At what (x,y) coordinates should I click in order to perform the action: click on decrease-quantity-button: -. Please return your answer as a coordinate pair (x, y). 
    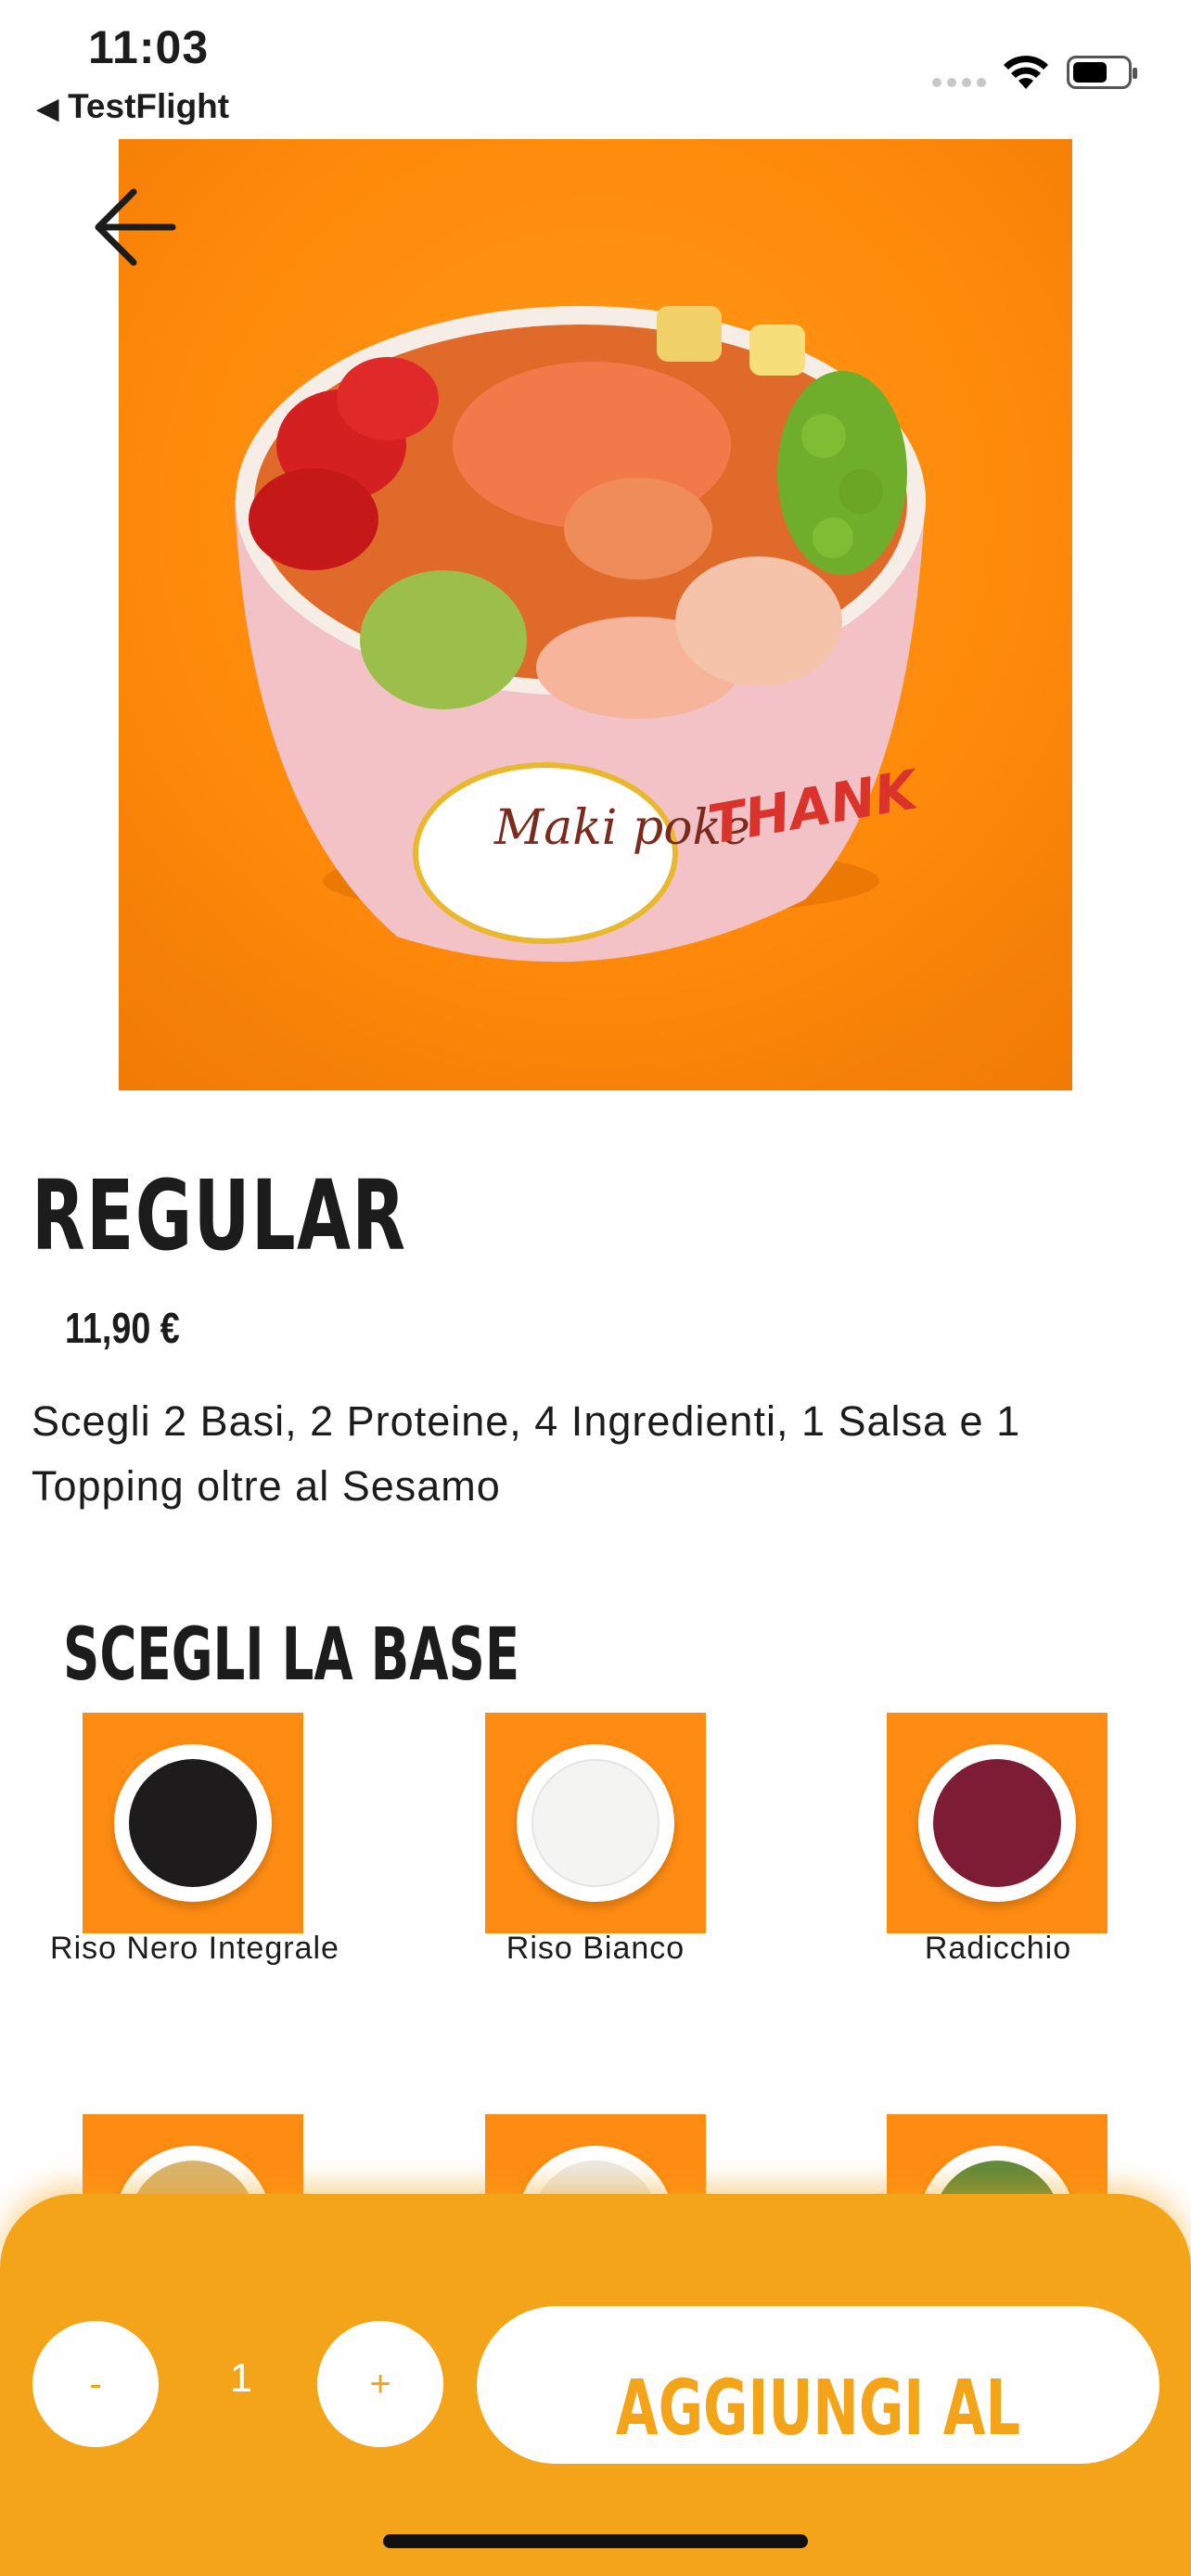
    Looking at the image, I should click on (95, 2384).